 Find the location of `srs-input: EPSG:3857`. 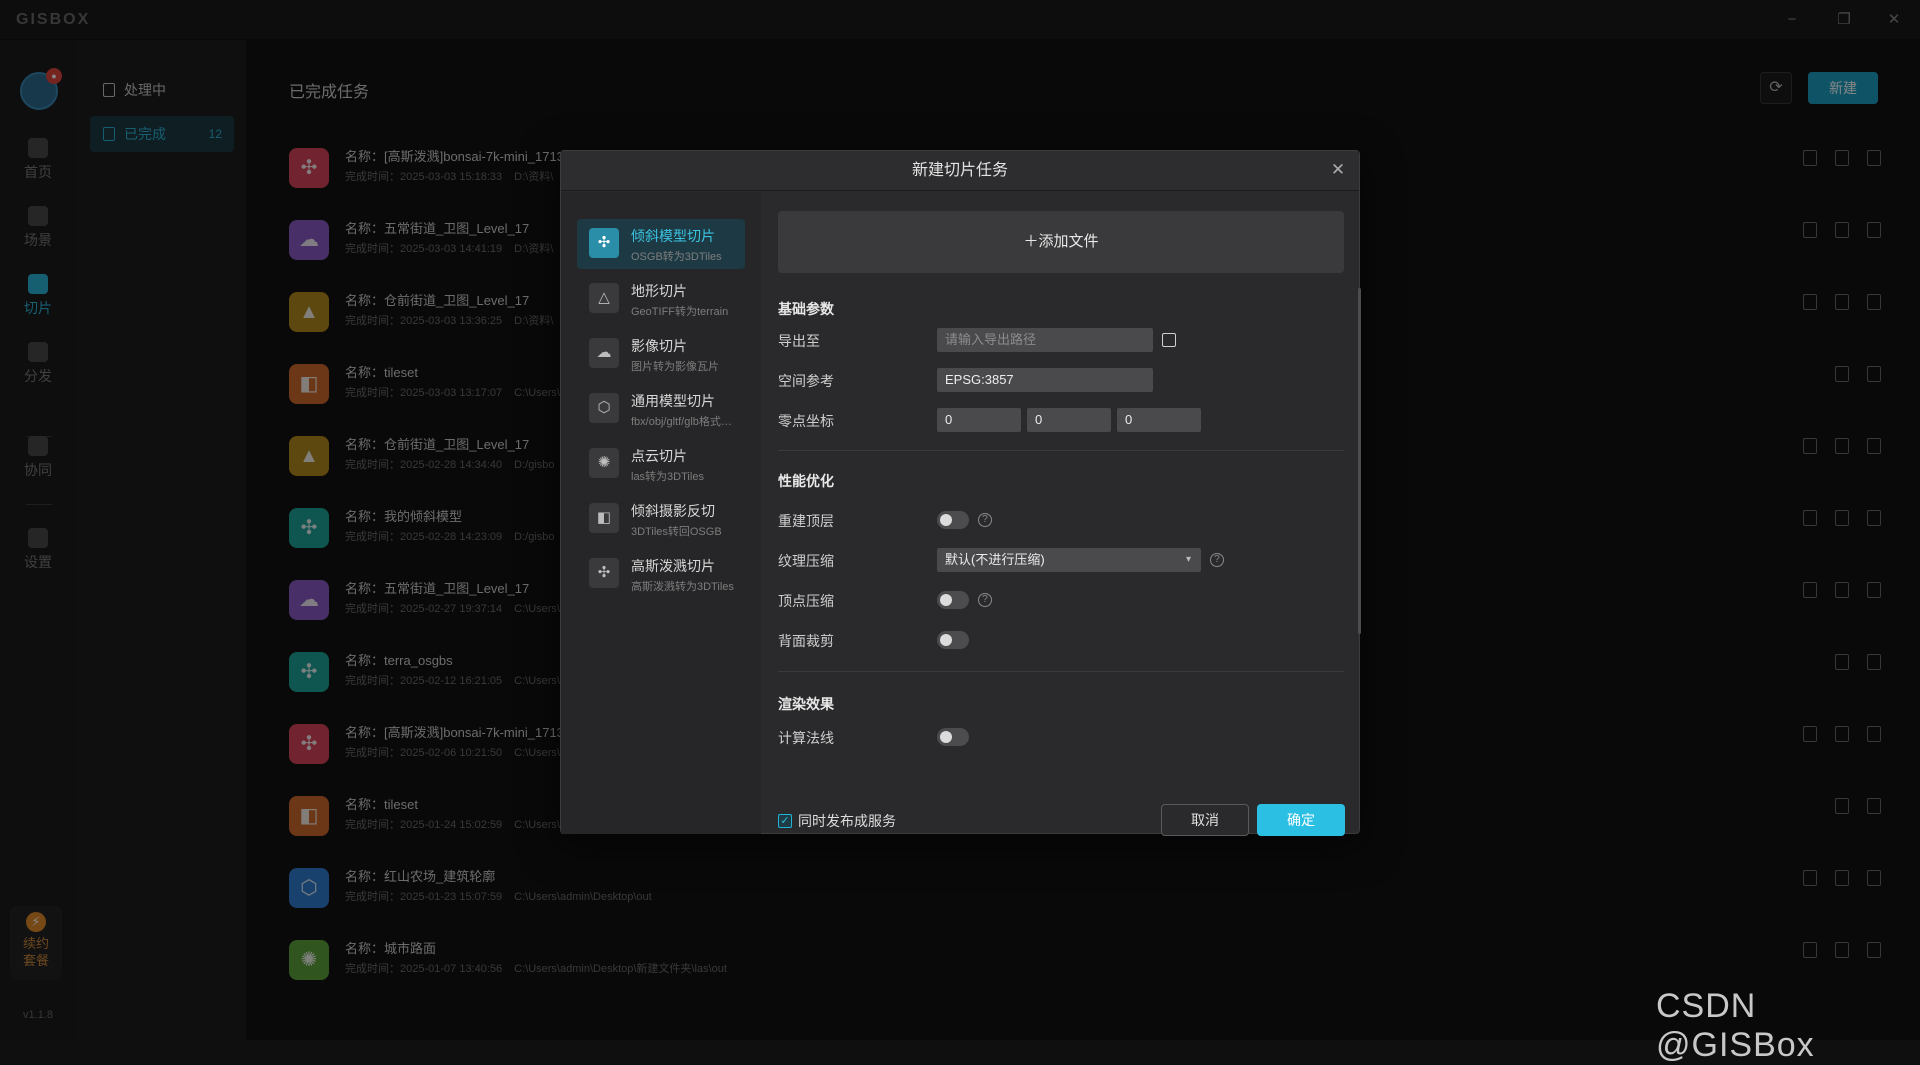

srs-input: EPSG:3857 is located at coordinates (1045, 380).